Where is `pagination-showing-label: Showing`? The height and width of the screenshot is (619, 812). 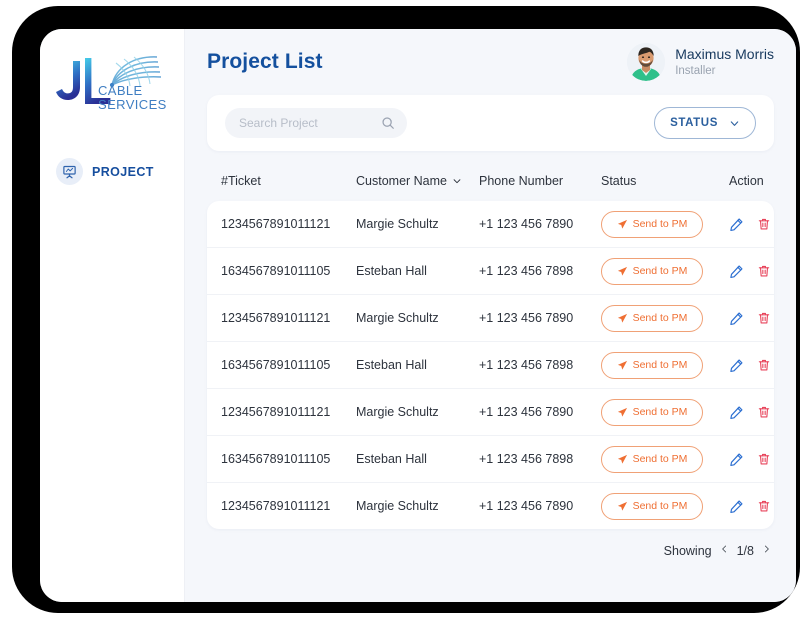 pagination-showing-label: Showing is located at coordinates (687, 550).